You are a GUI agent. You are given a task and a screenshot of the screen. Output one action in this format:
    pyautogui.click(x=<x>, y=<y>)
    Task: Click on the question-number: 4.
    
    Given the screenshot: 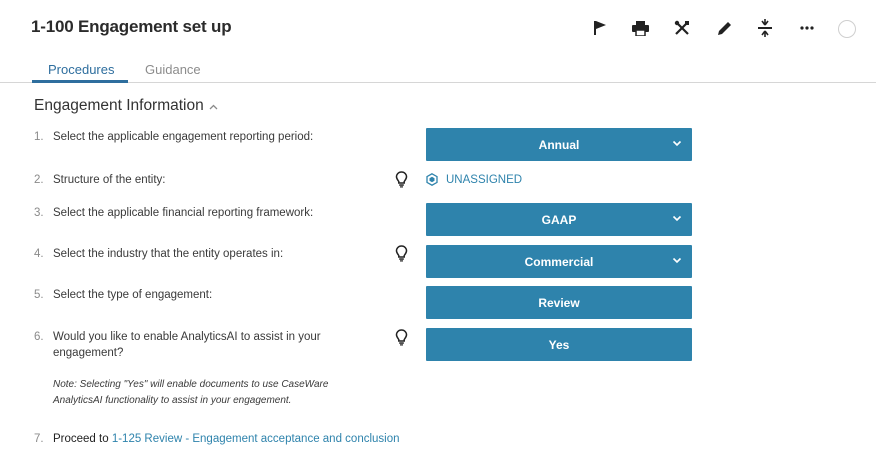 What is the action you would take?
    pyautogui.click(x=39, y=254)
    